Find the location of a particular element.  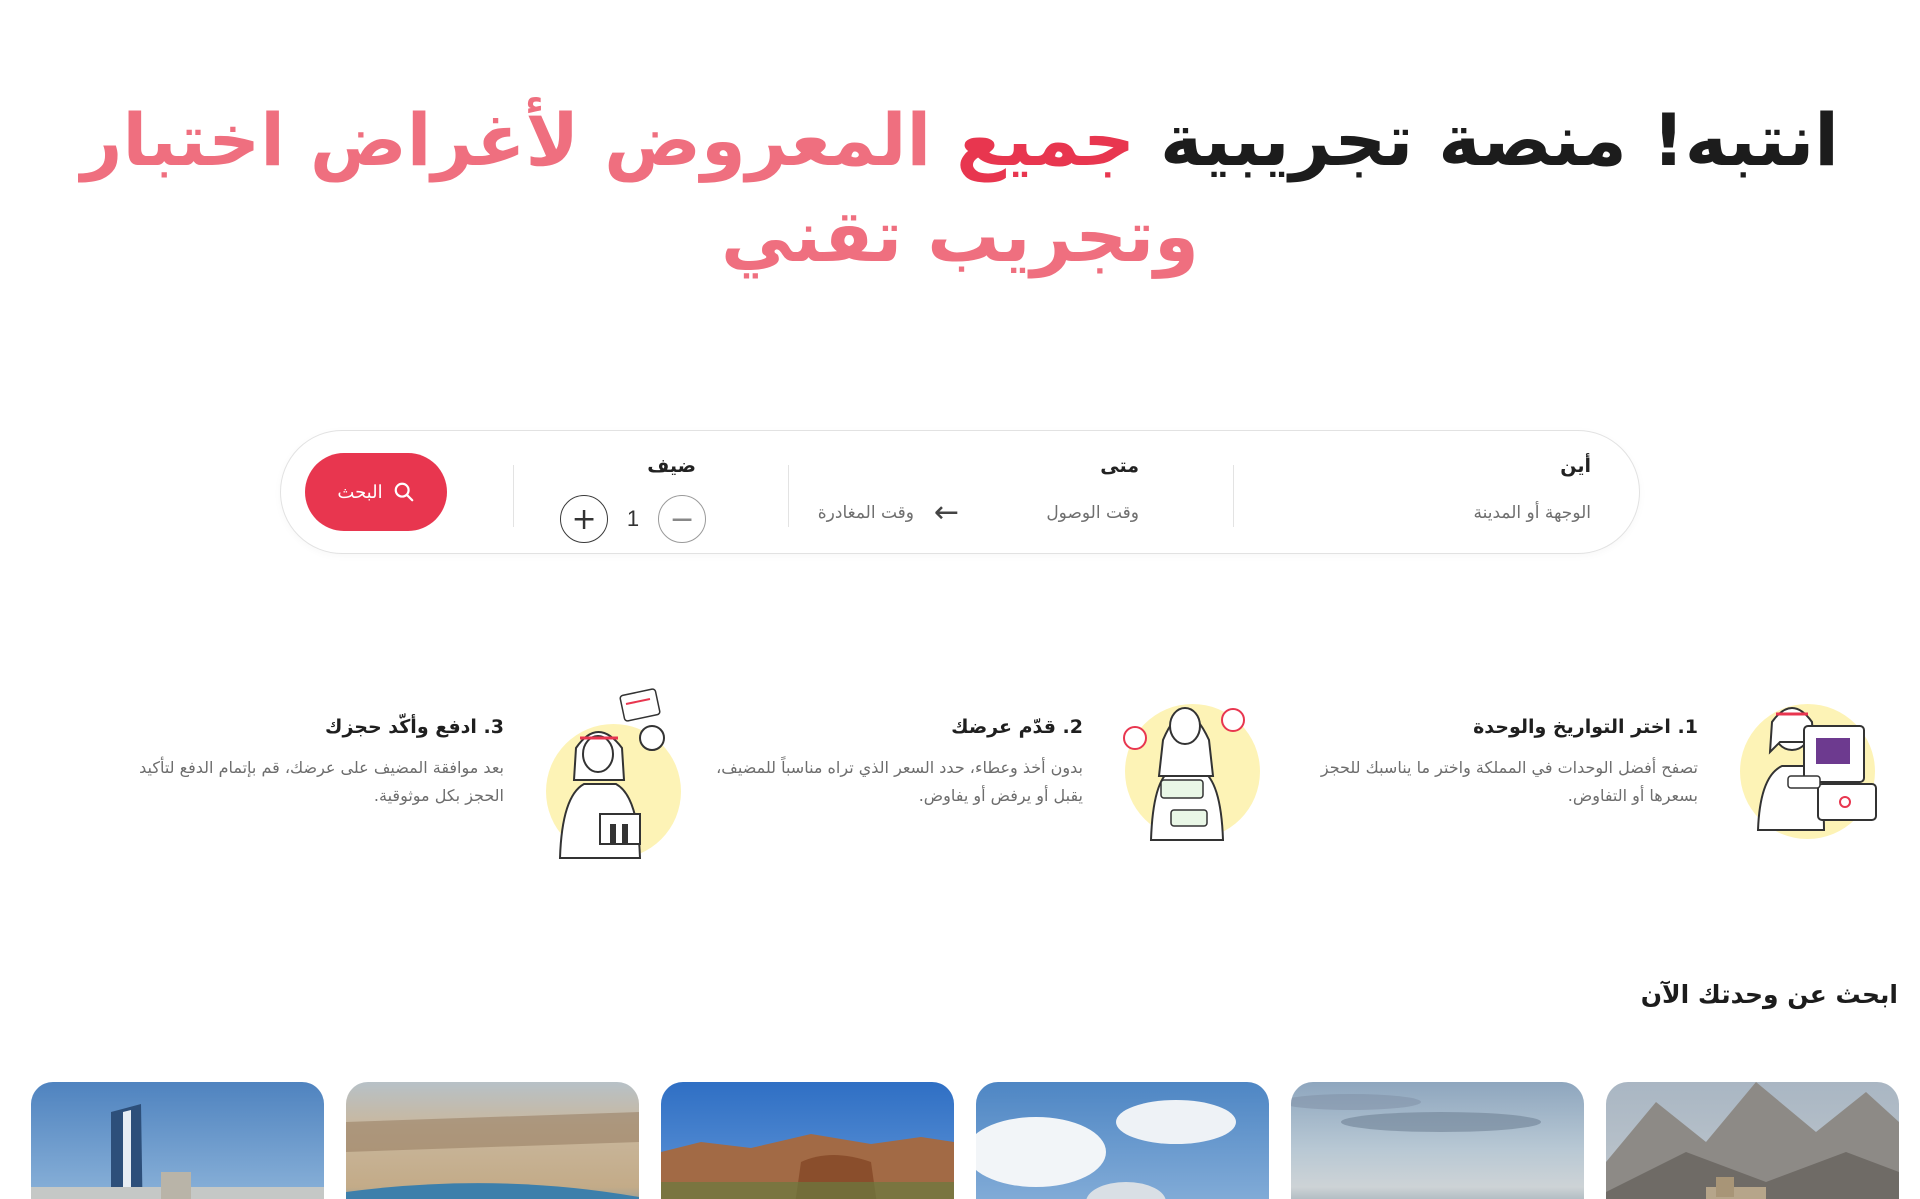

step-1-illustration is located at coordinates (1800, 775).